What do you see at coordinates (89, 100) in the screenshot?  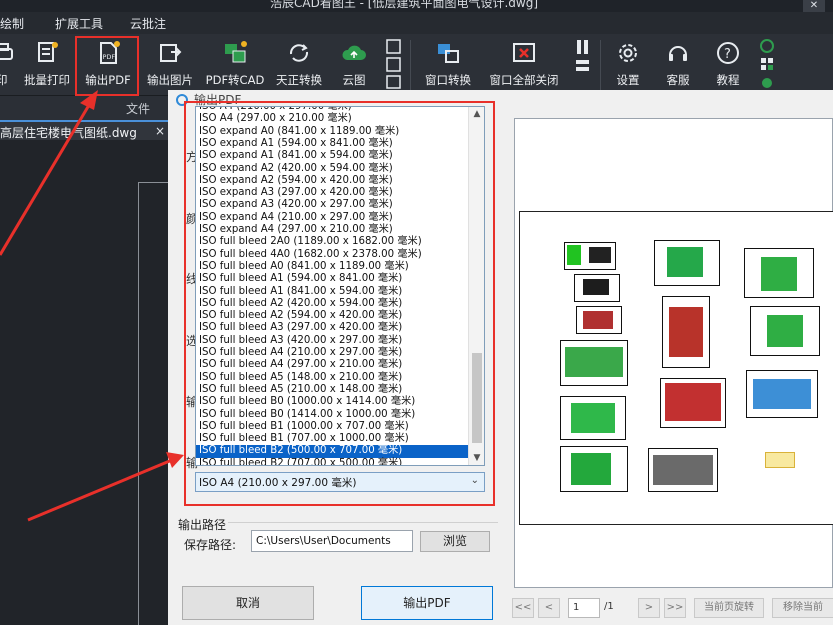 I see `arrow-head-icon` at bounding box center [89, 100].